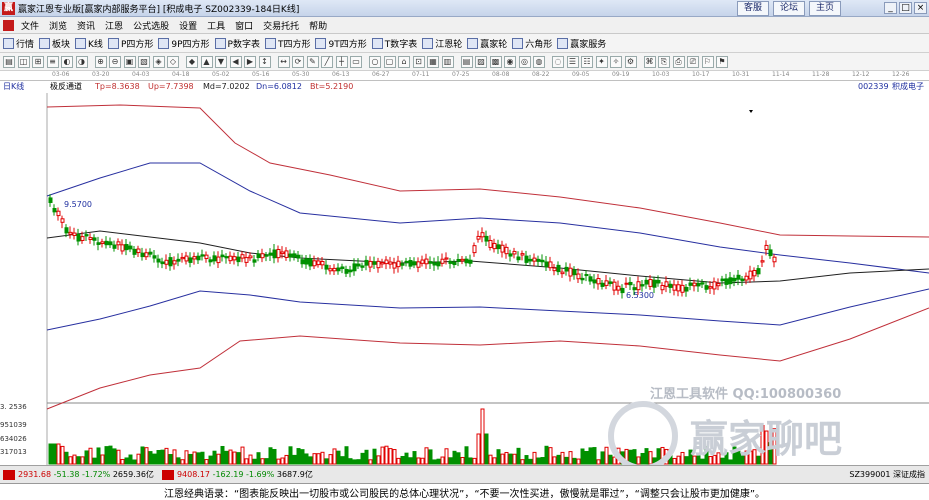  Describe the element at coordinates (722, 62) in the screenshot. I see `tool-icon: ⚑` at that location.